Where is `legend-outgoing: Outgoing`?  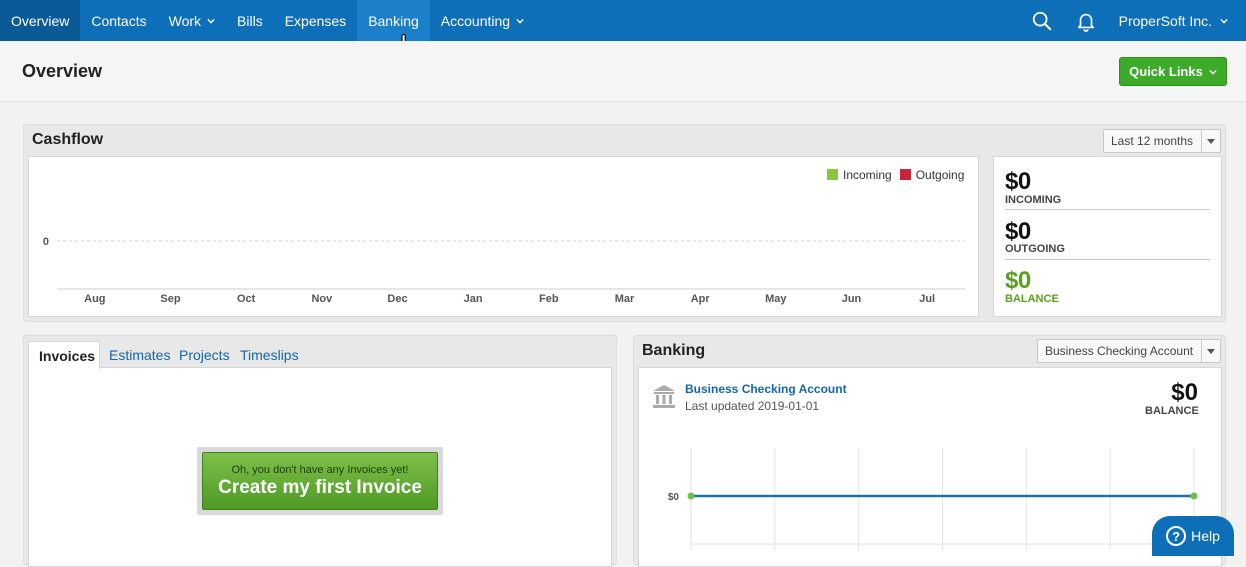 legend-outgoing: Outgoing is located at coordinates (932, 175).